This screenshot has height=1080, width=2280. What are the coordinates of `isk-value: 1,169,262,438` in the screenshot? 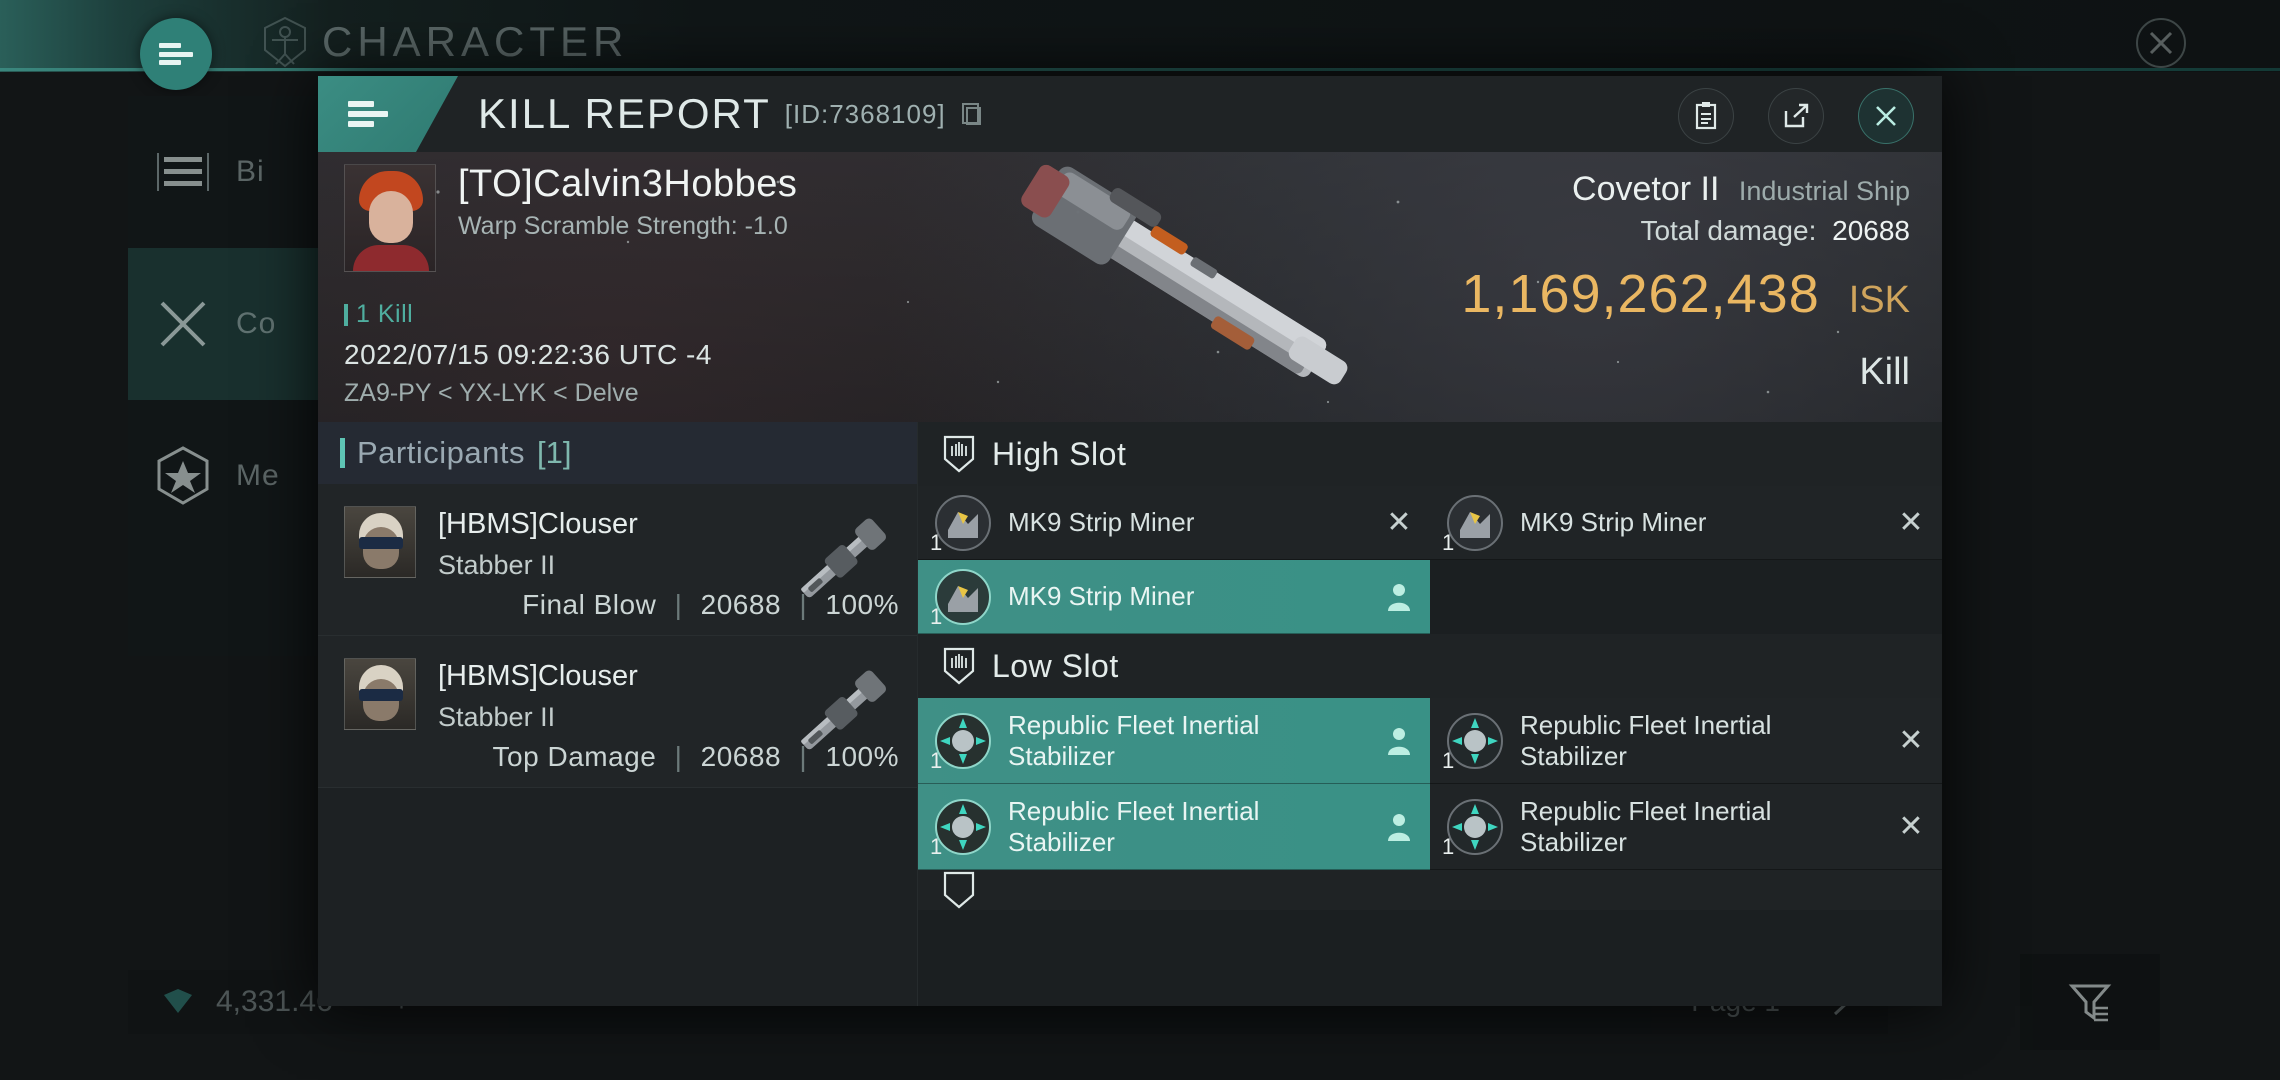 It's located at (1640, 294).